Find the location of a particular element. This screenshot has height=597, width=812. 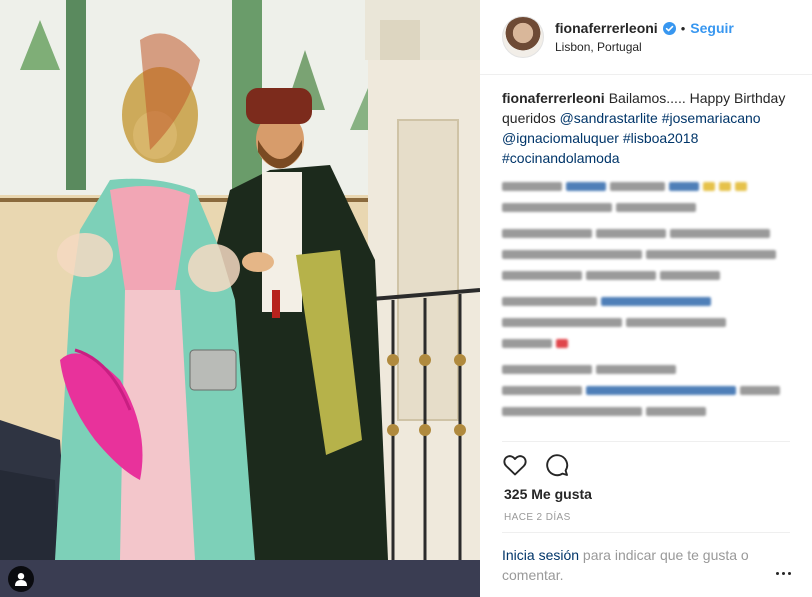

heart-icon is located at coordinates (515, 465).